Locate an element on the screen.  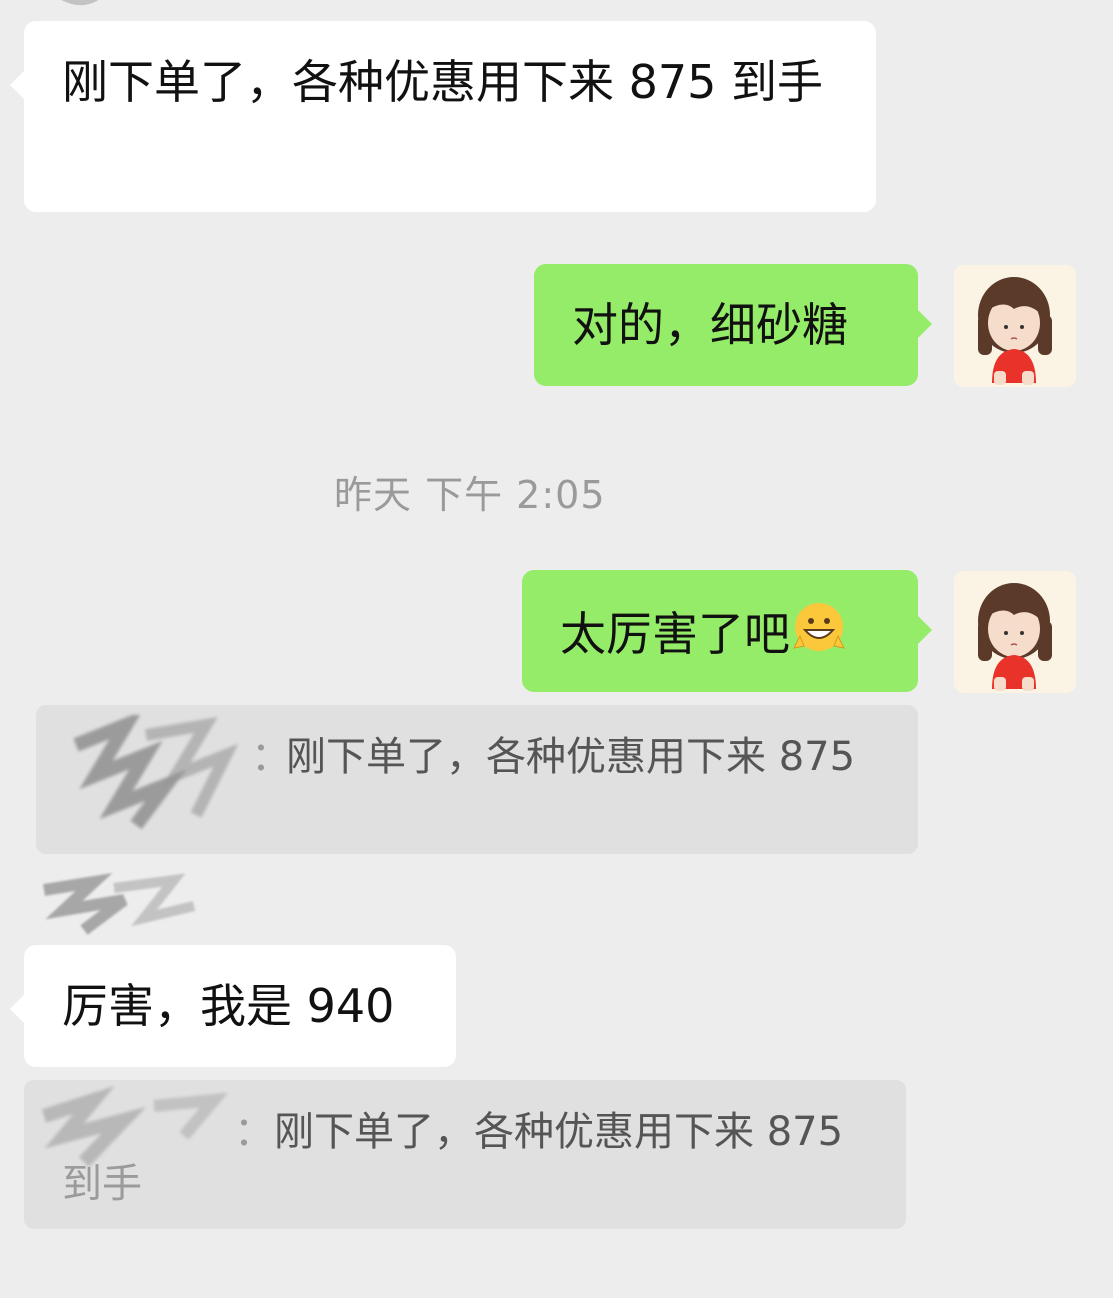
quoted-reply: ： 刚下单了，各种优惠用下来 875 到手 is located at coordinates (465, 1154).